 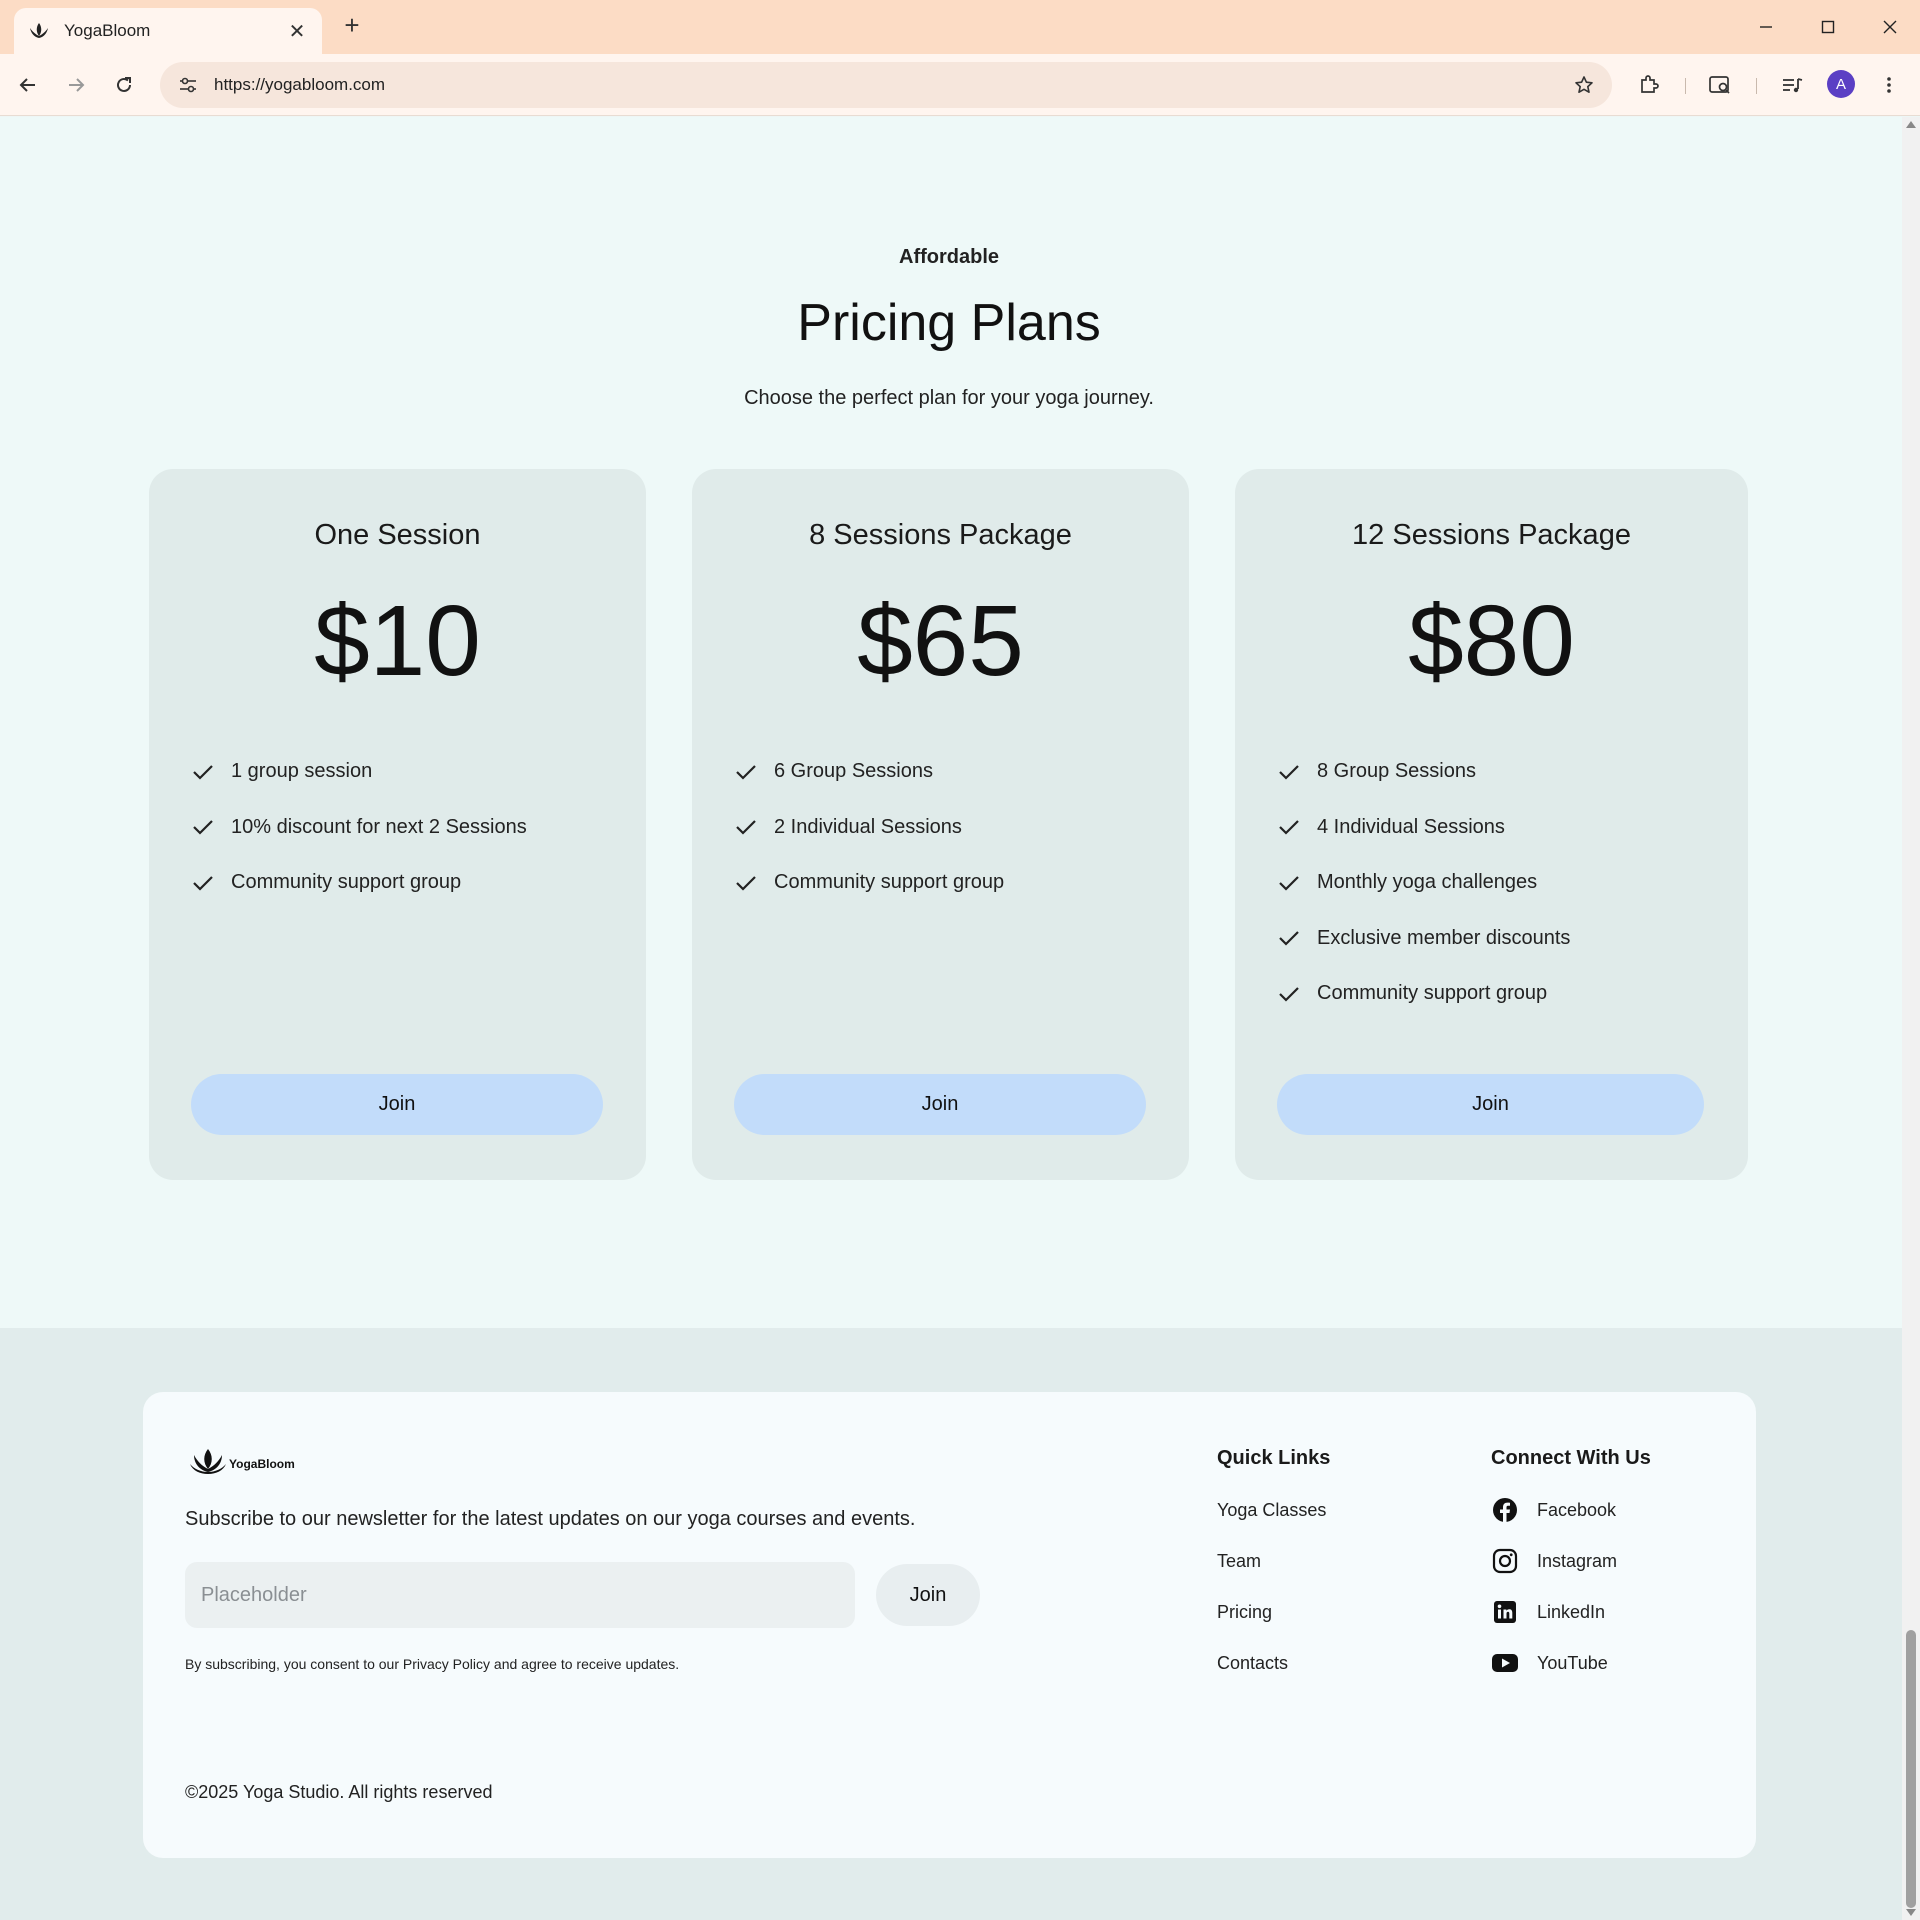 What do you see at coordinates (928, 1595) in the screenshot?
I see `newsletter-join-button: Join` at bounding box center [928, 1595].